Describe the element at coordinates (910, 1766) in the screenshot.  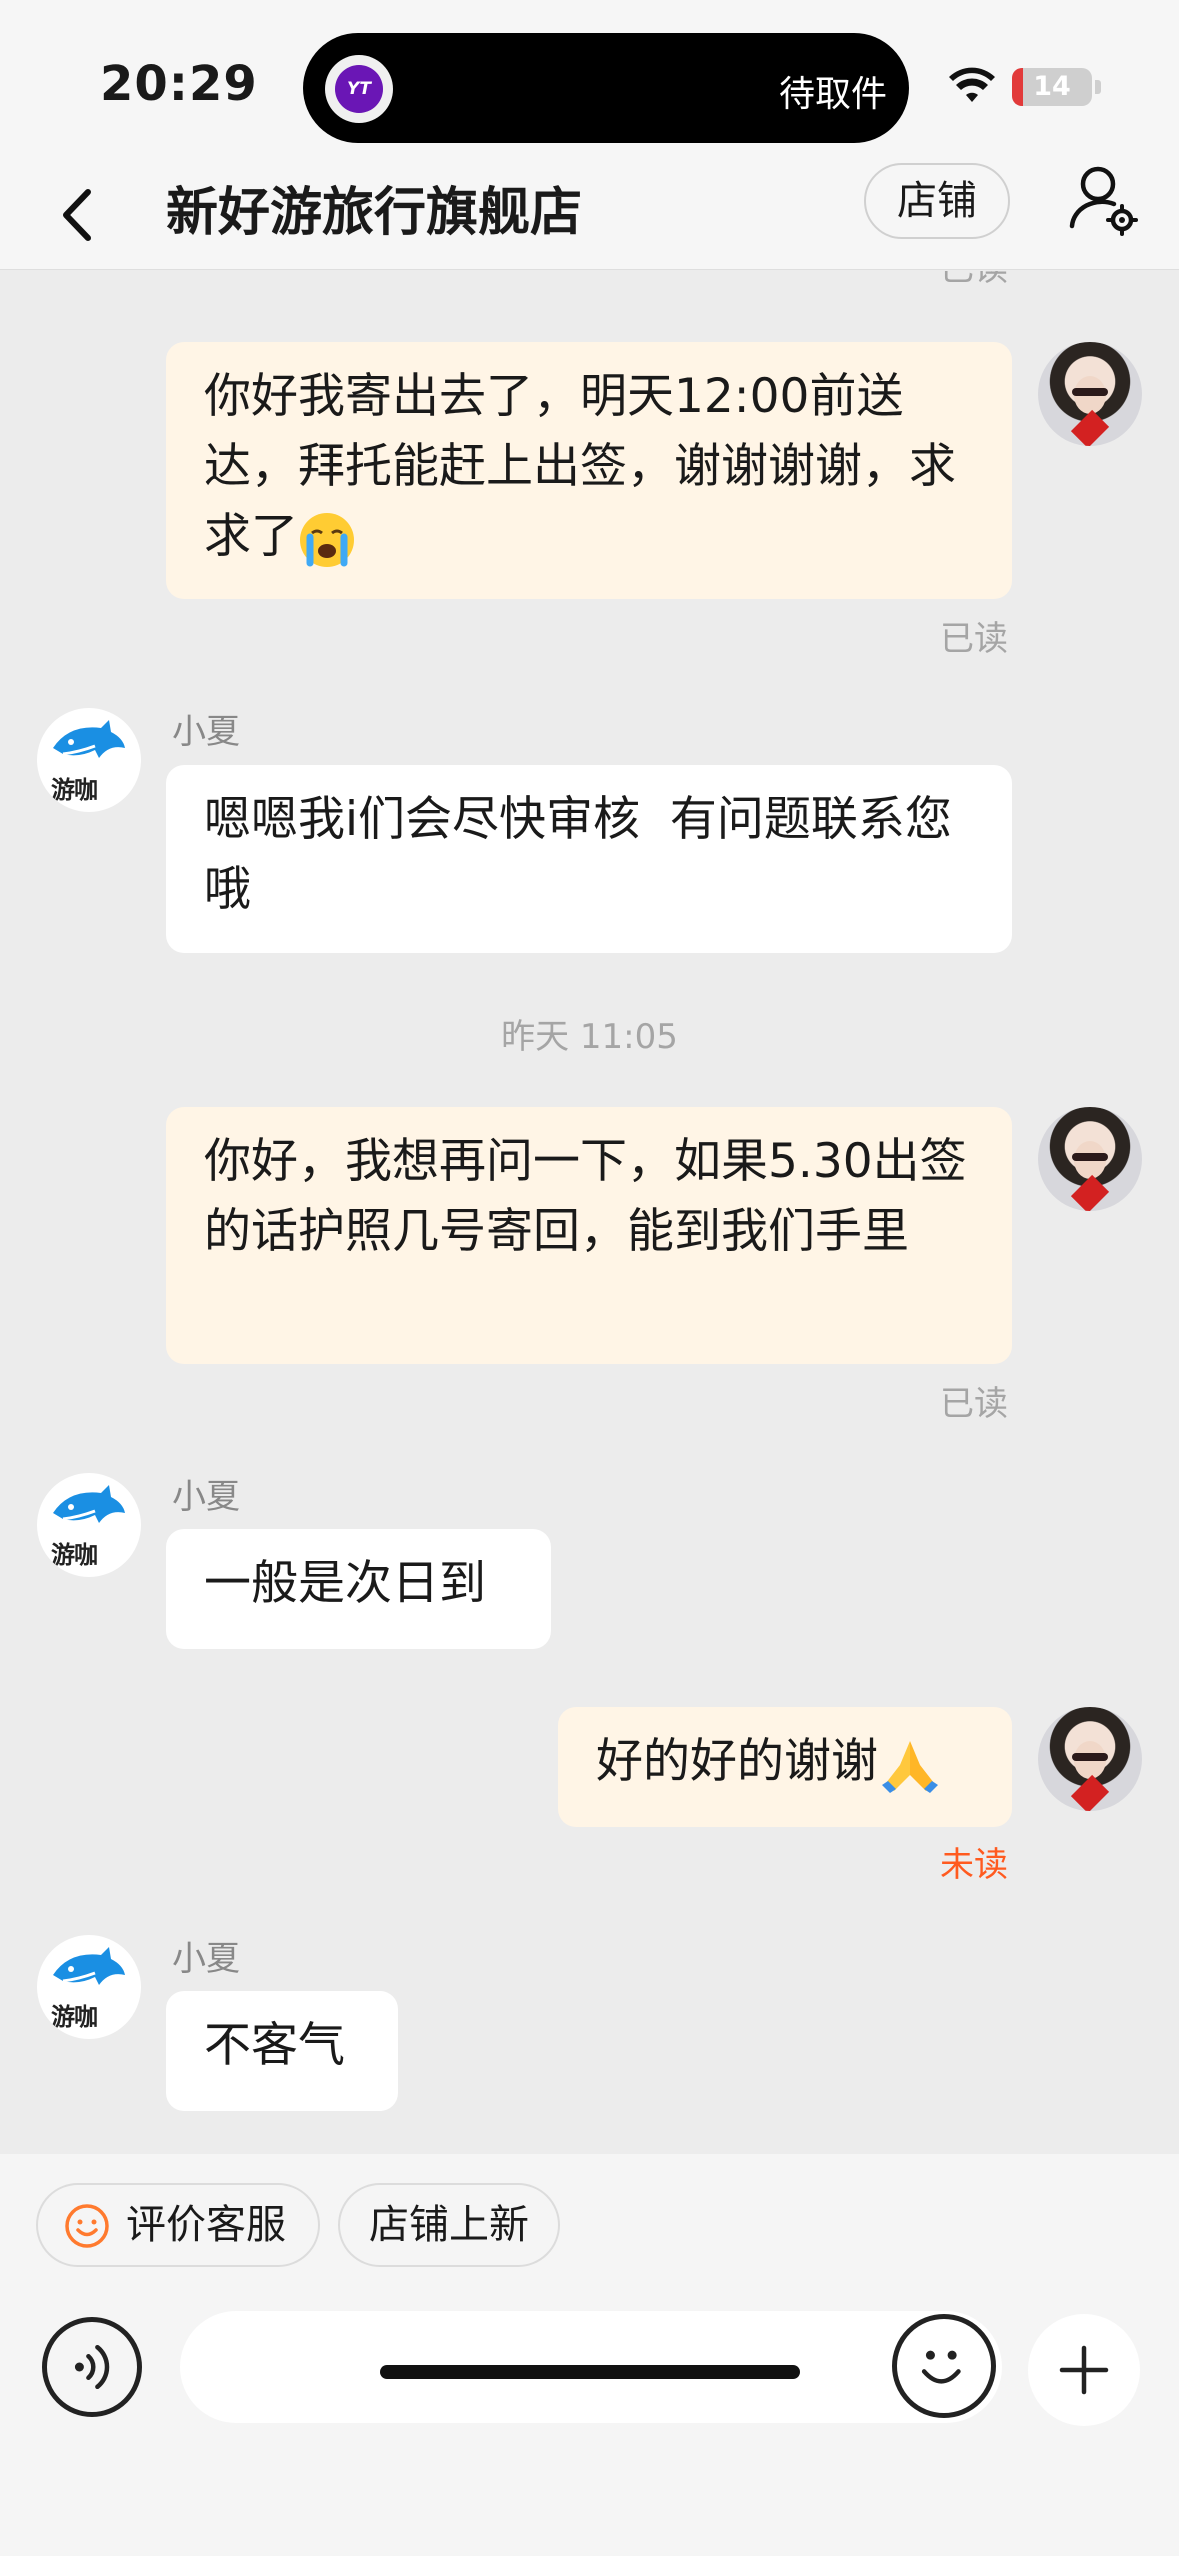
I see `folded-hands-icon` at that location.